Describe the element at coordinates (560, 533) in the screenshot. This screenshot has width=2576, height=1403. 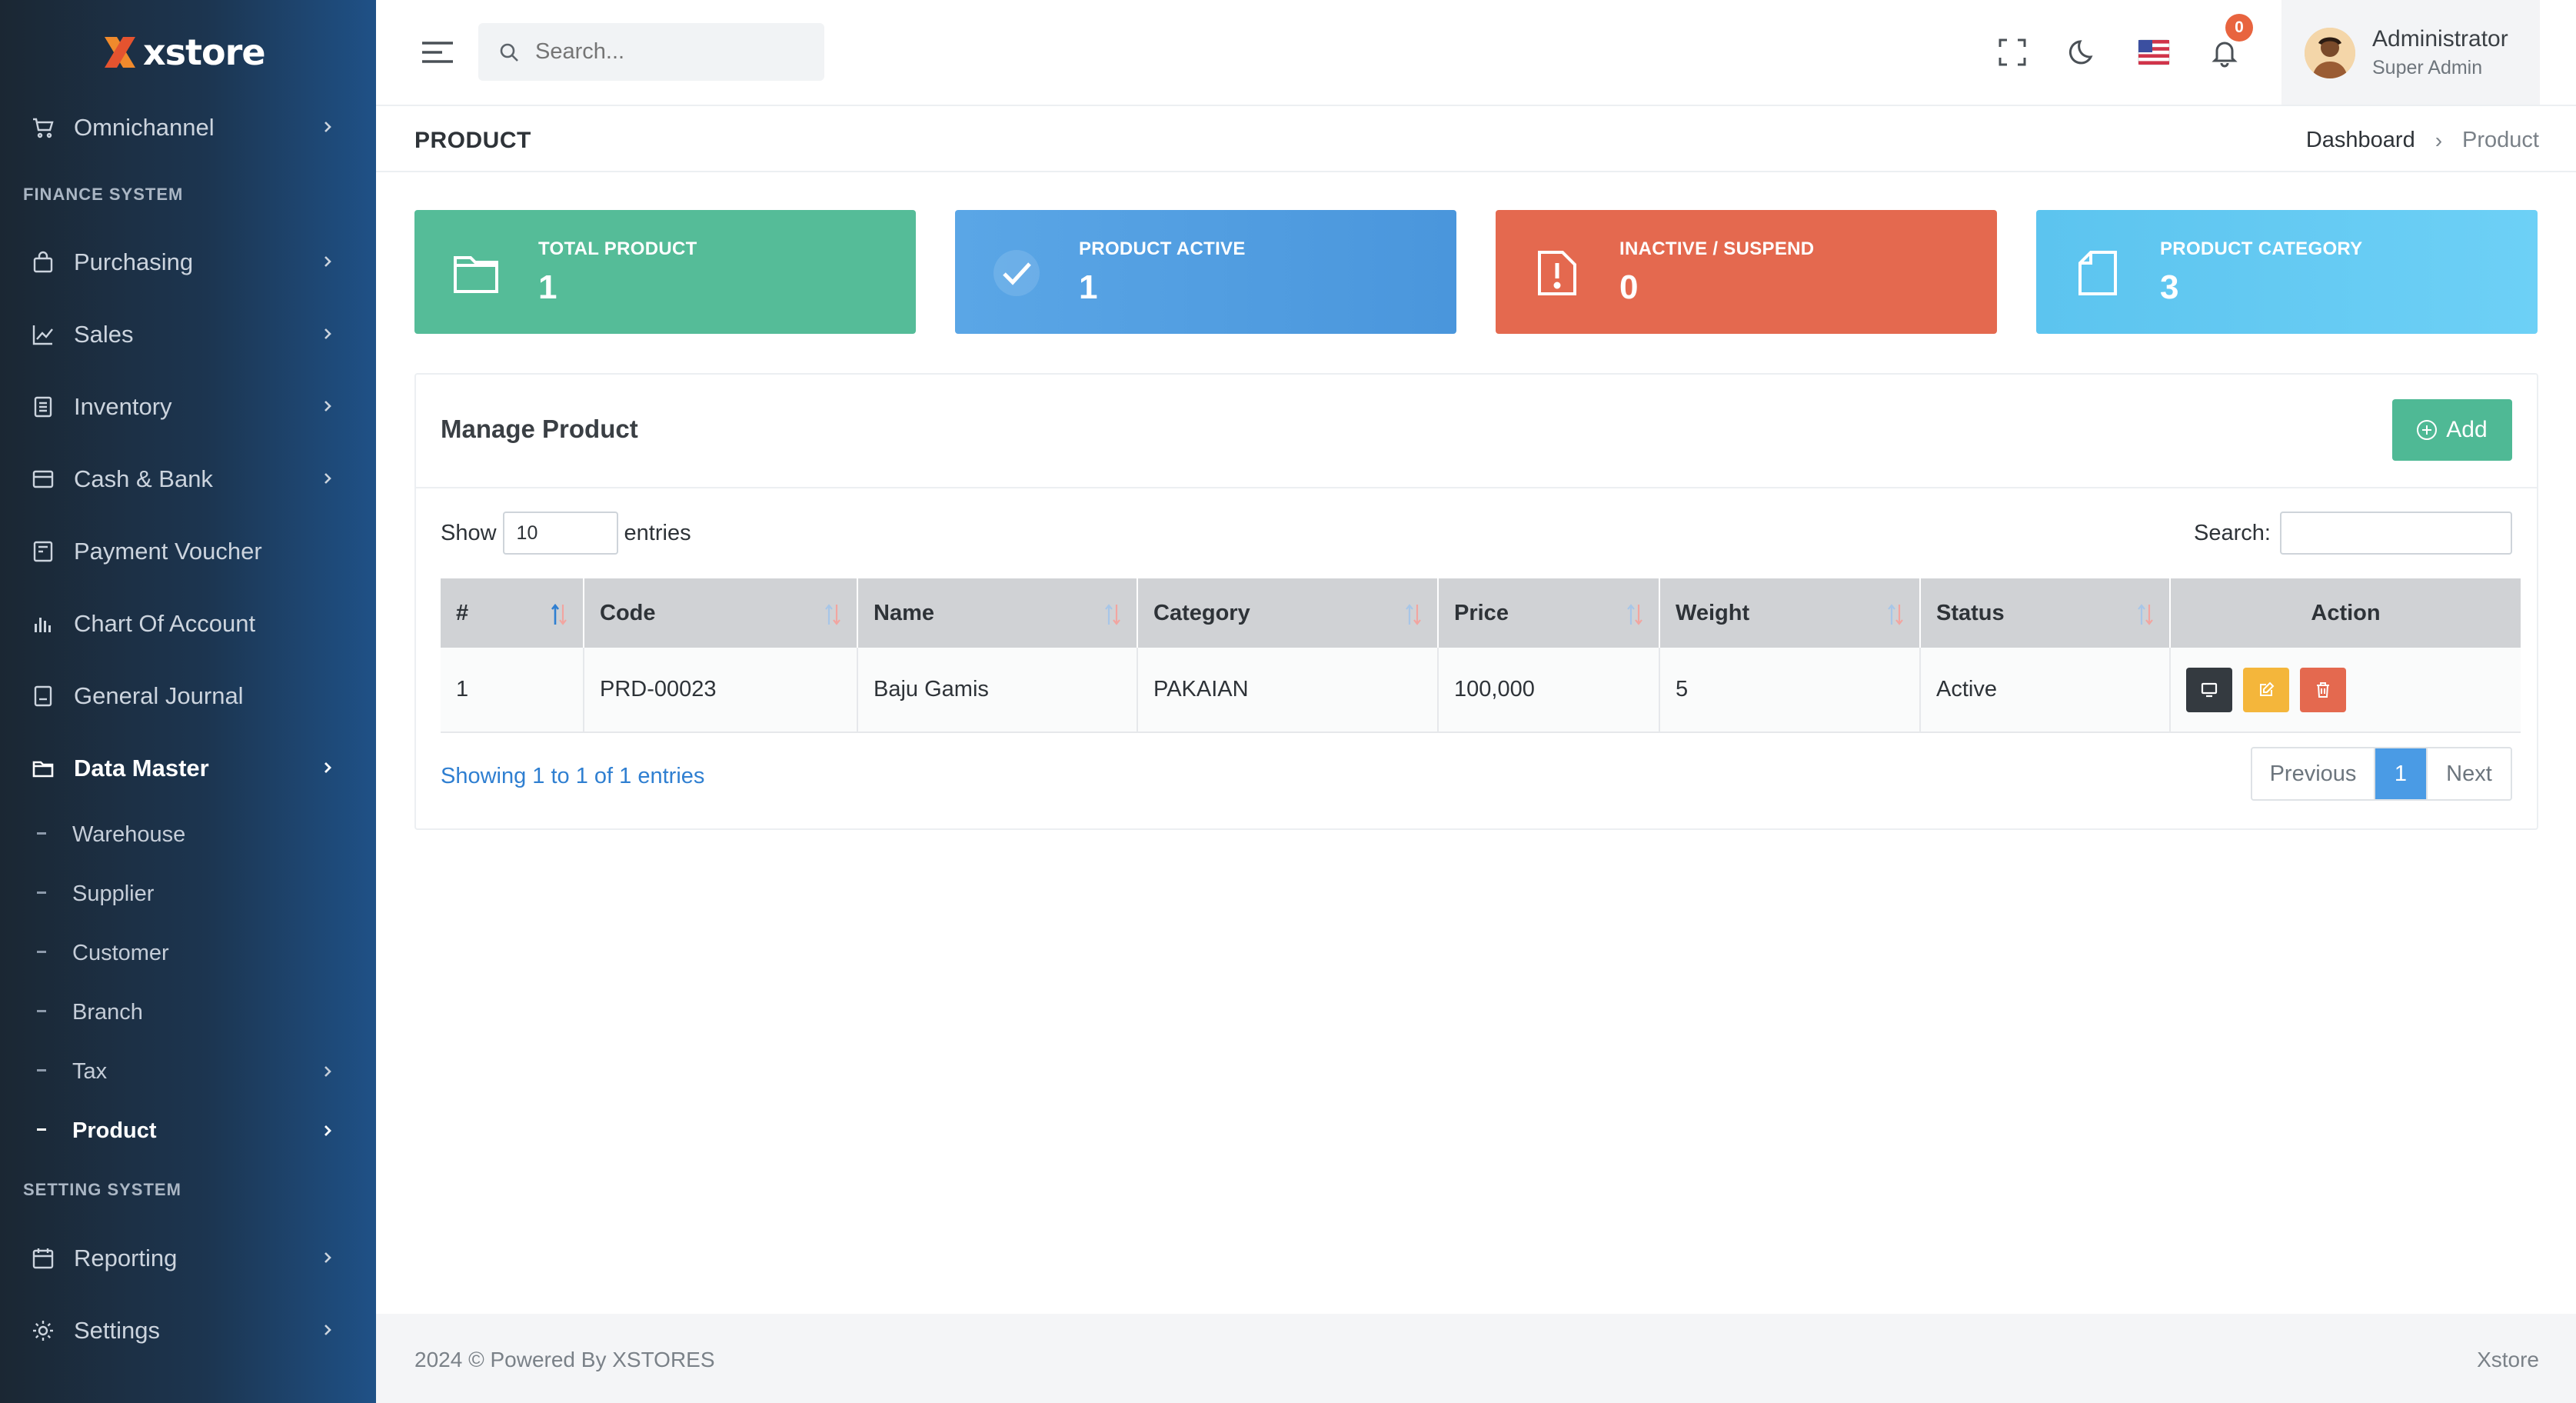
I see `page-length-select: 10` at that location.